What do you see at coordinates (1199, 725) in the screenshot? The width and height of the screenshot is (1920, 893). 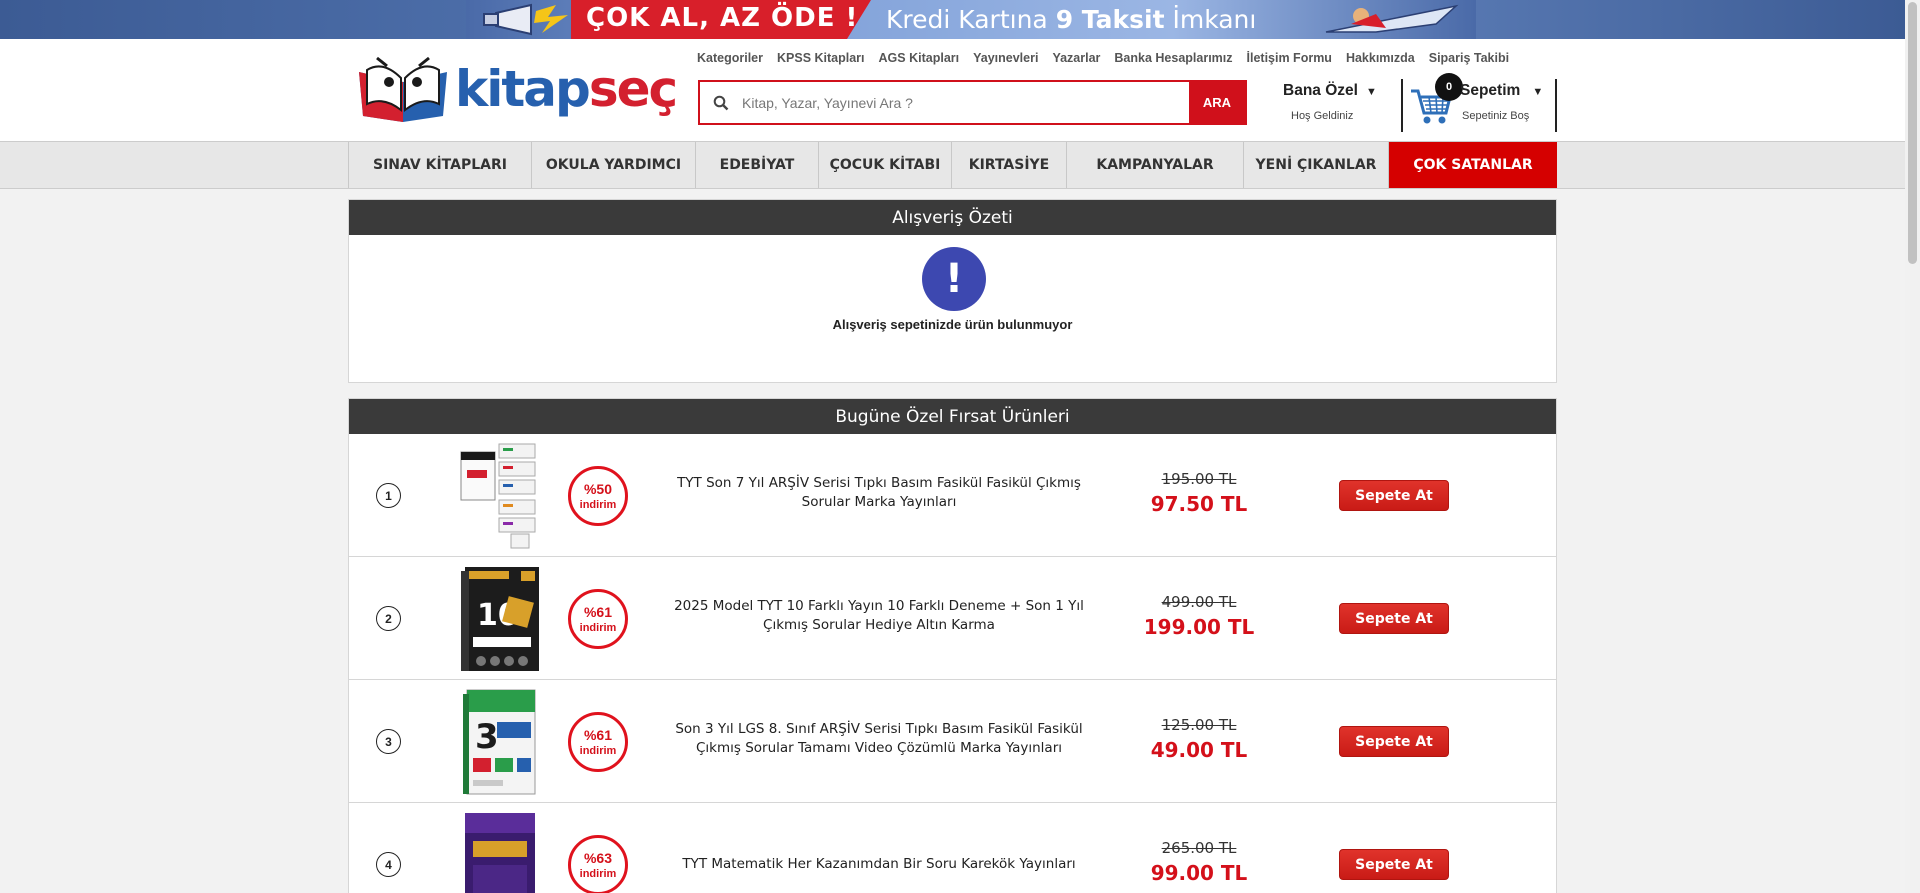 I see `old-price: 125.00 TL` at bounding box center [1199, 725].